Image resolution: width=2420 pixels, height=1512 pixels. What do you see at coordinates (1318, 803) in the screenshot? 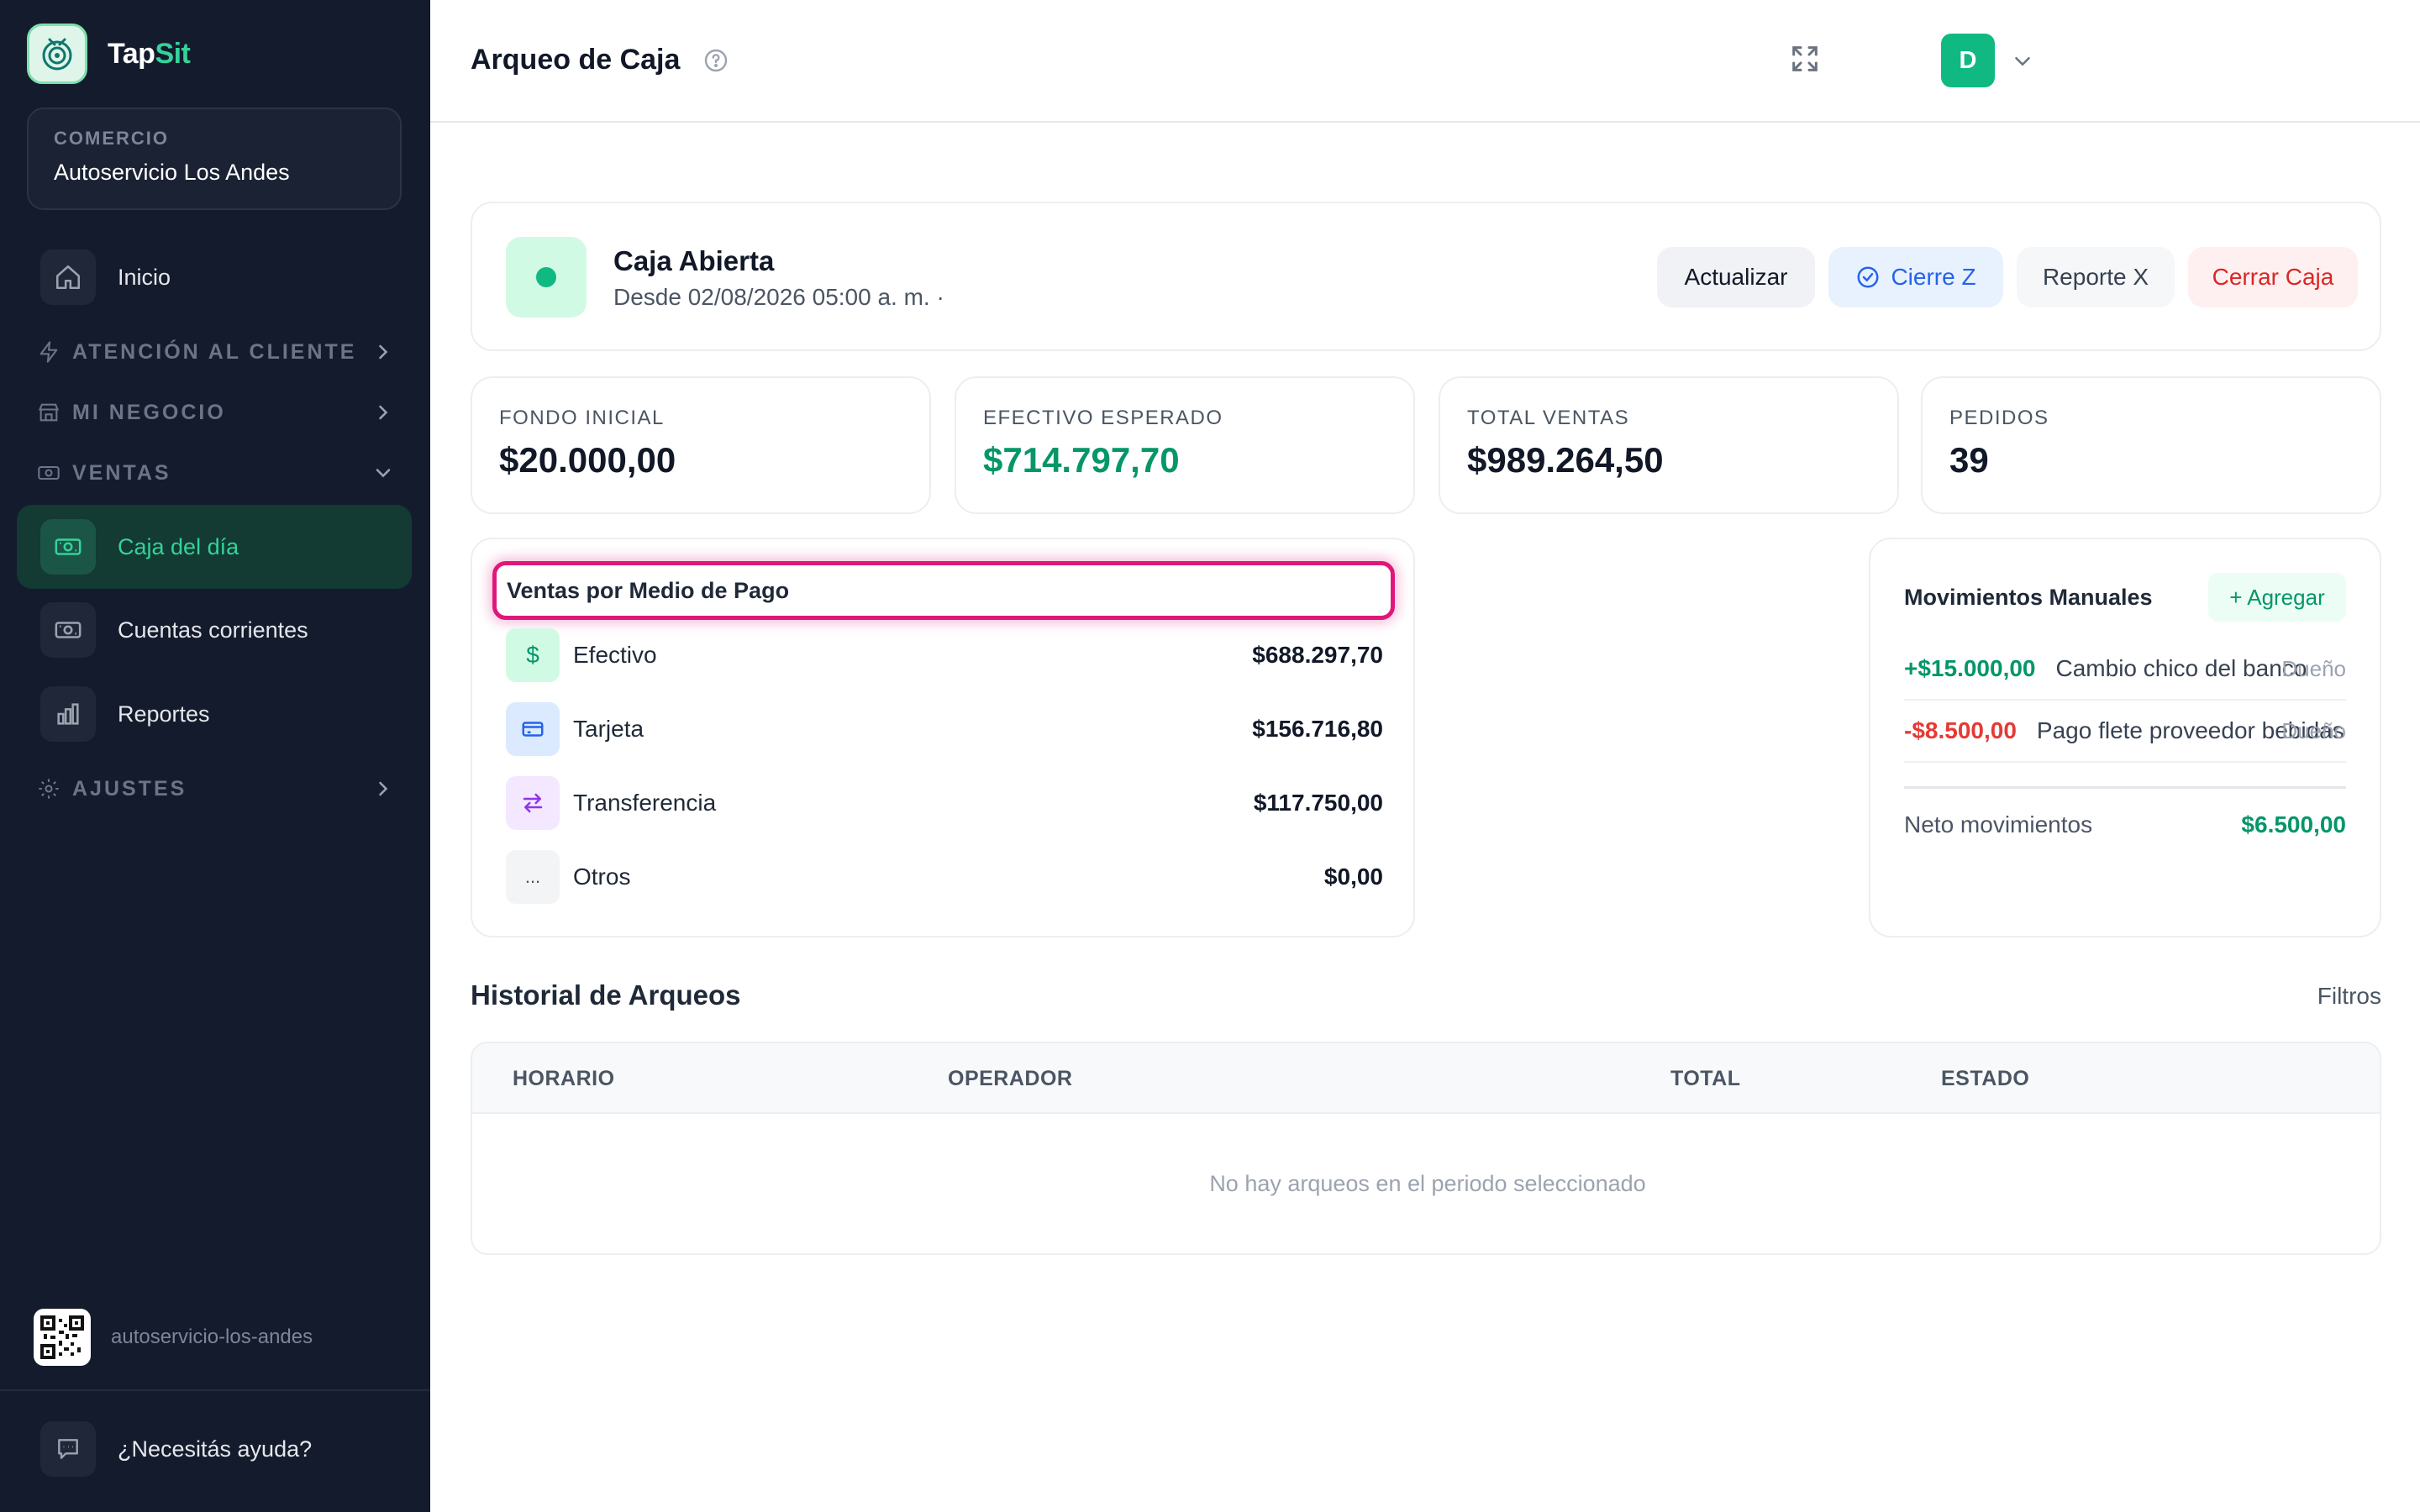
I see `payment-value: $117.750,00` at bounding box center [1318, 803].